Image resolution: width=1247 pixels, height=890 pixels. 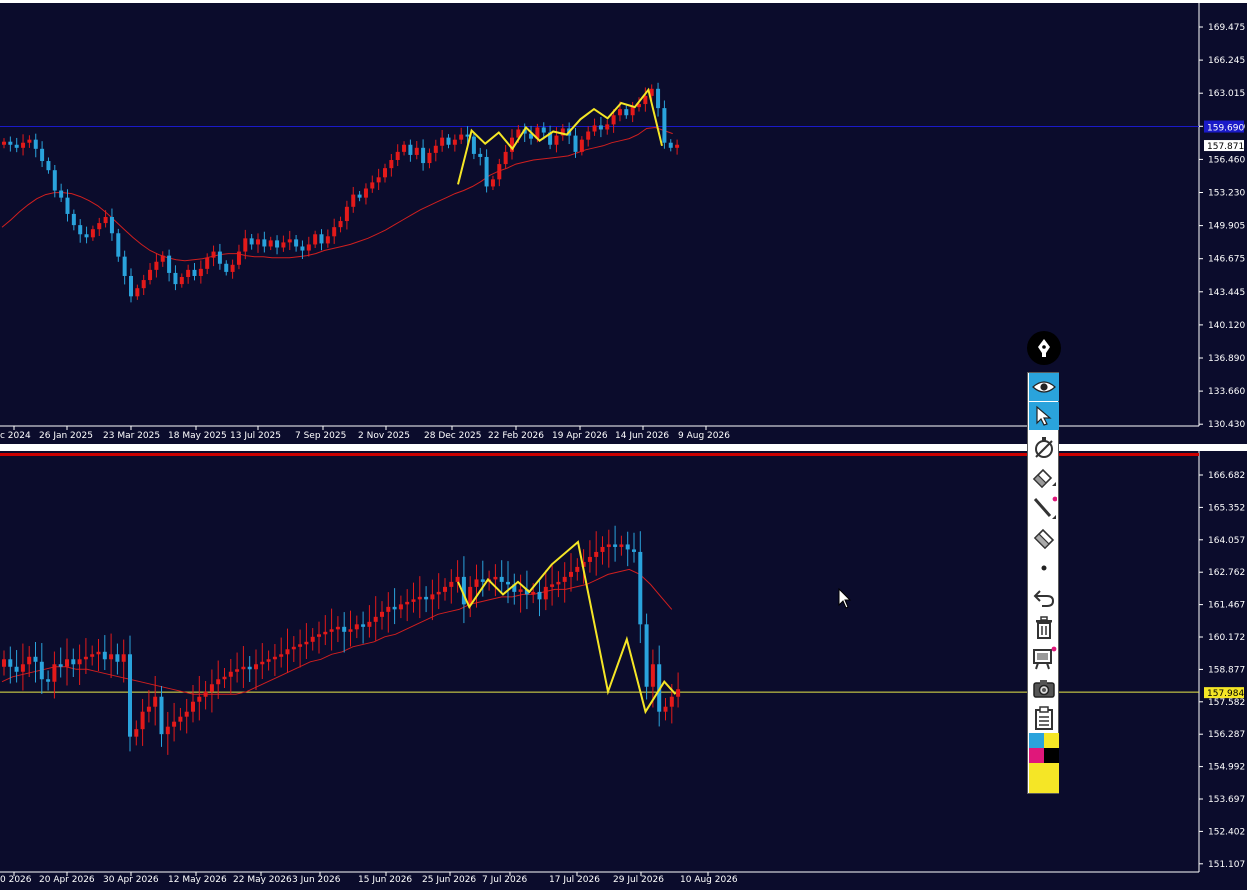 What do you see at coordinates (1044, 658) in the screenshot?
I see `presentation-mode-button` at bounding box center [1044, 658].